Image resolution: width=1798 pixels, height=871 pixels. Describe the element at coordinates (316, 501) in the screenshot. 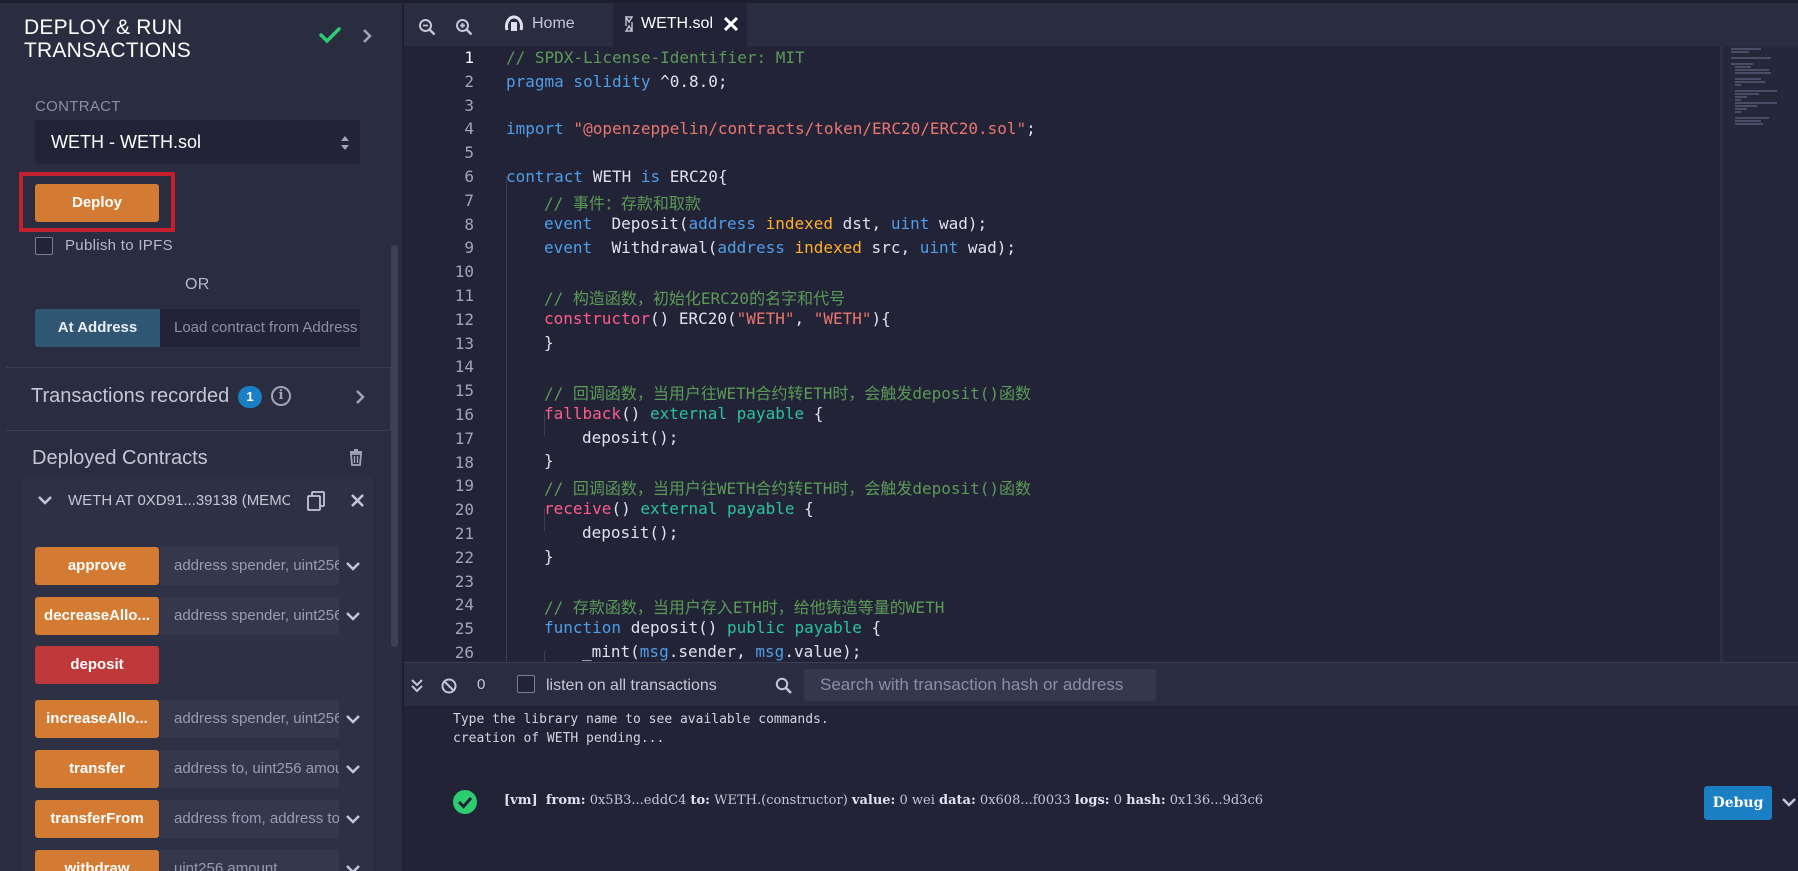

I see `copy-icon` at that location.